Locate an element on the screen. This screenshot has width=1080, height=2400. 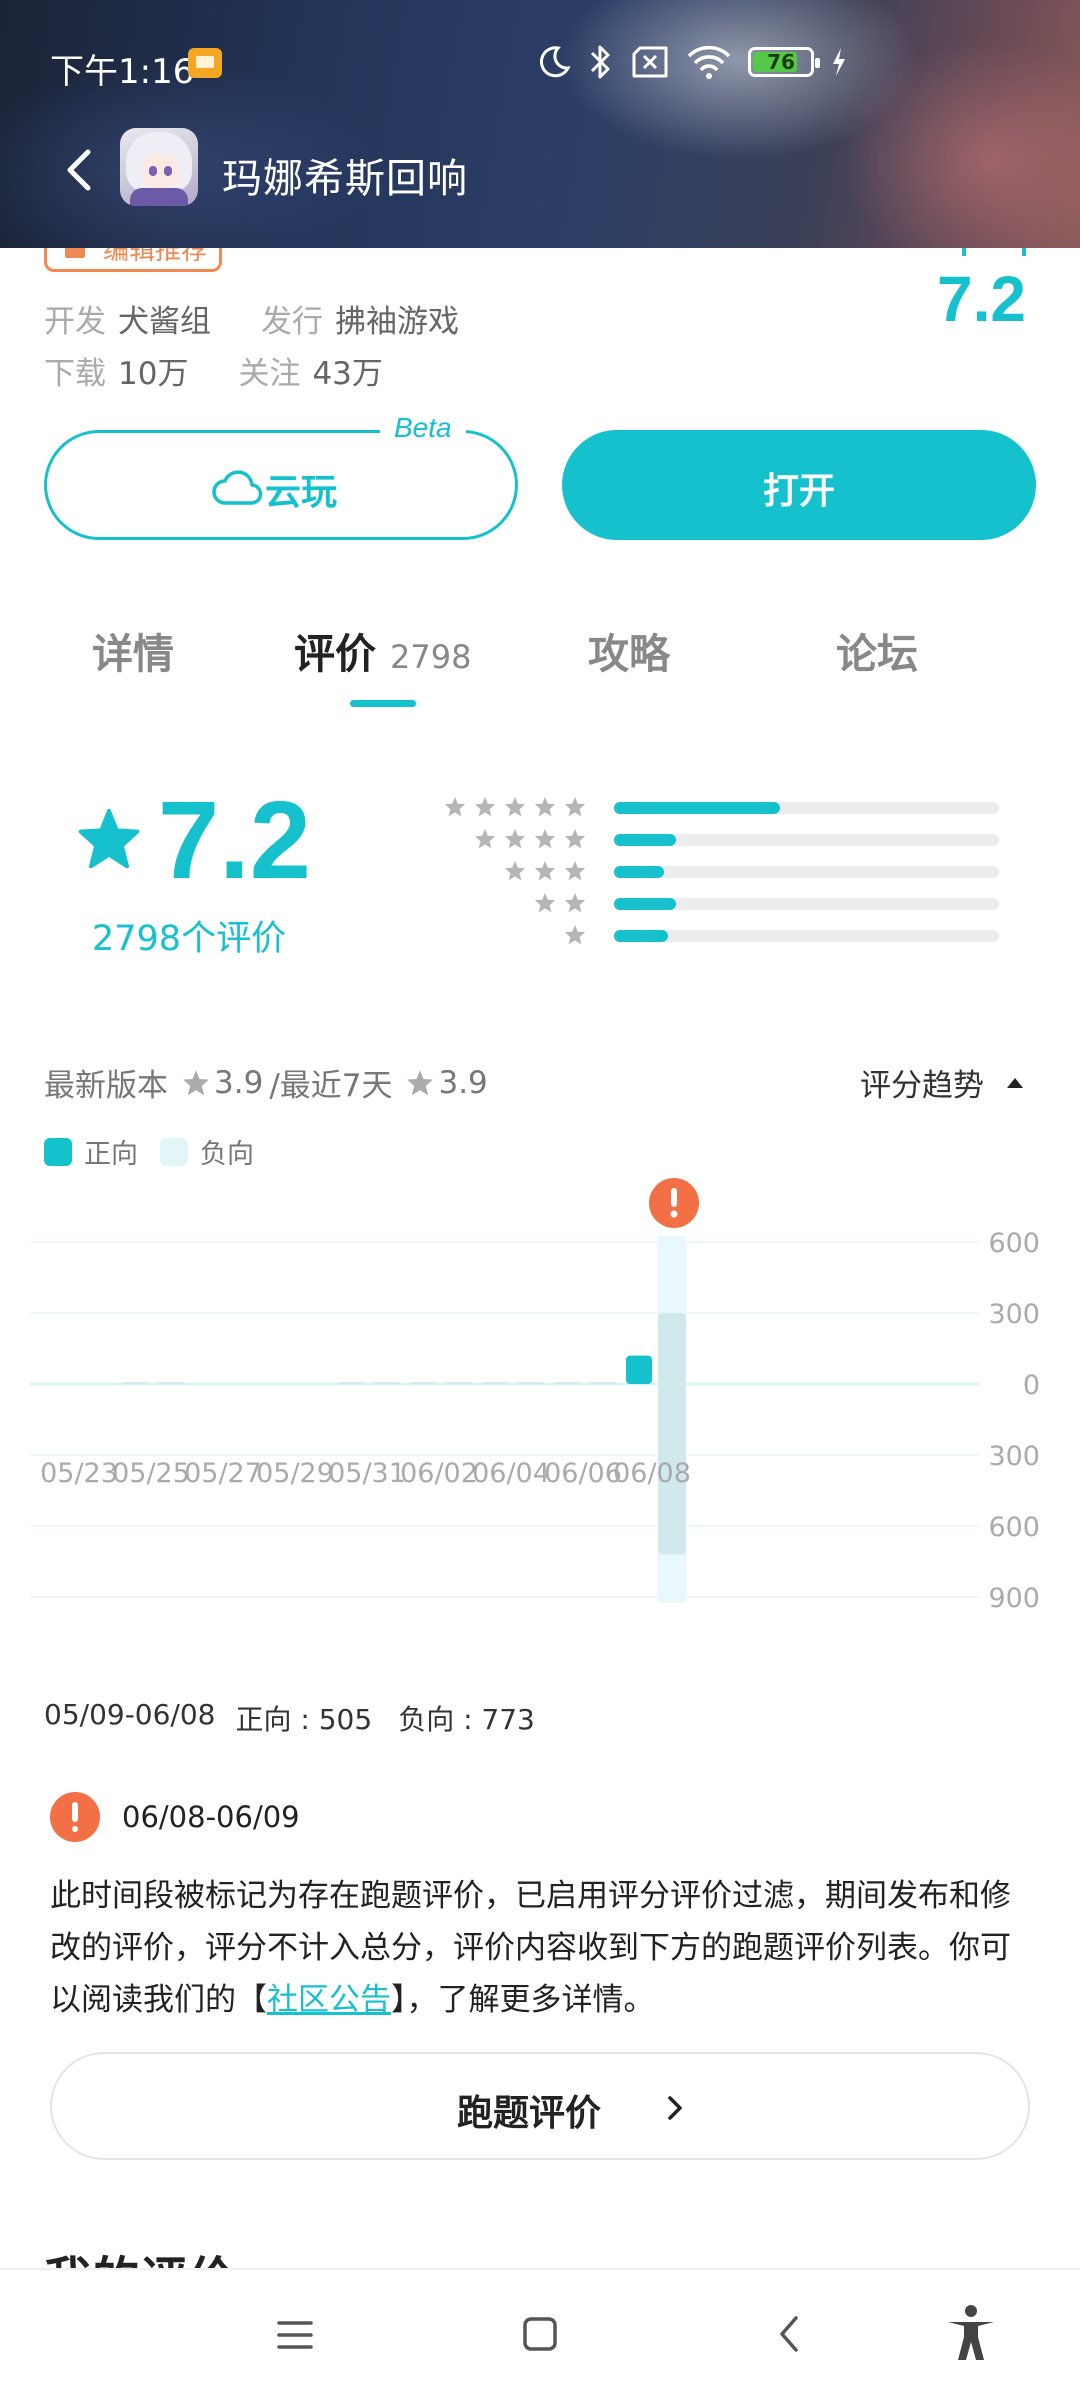
downloads-value: 10万 is located at coordinates (153, 374).